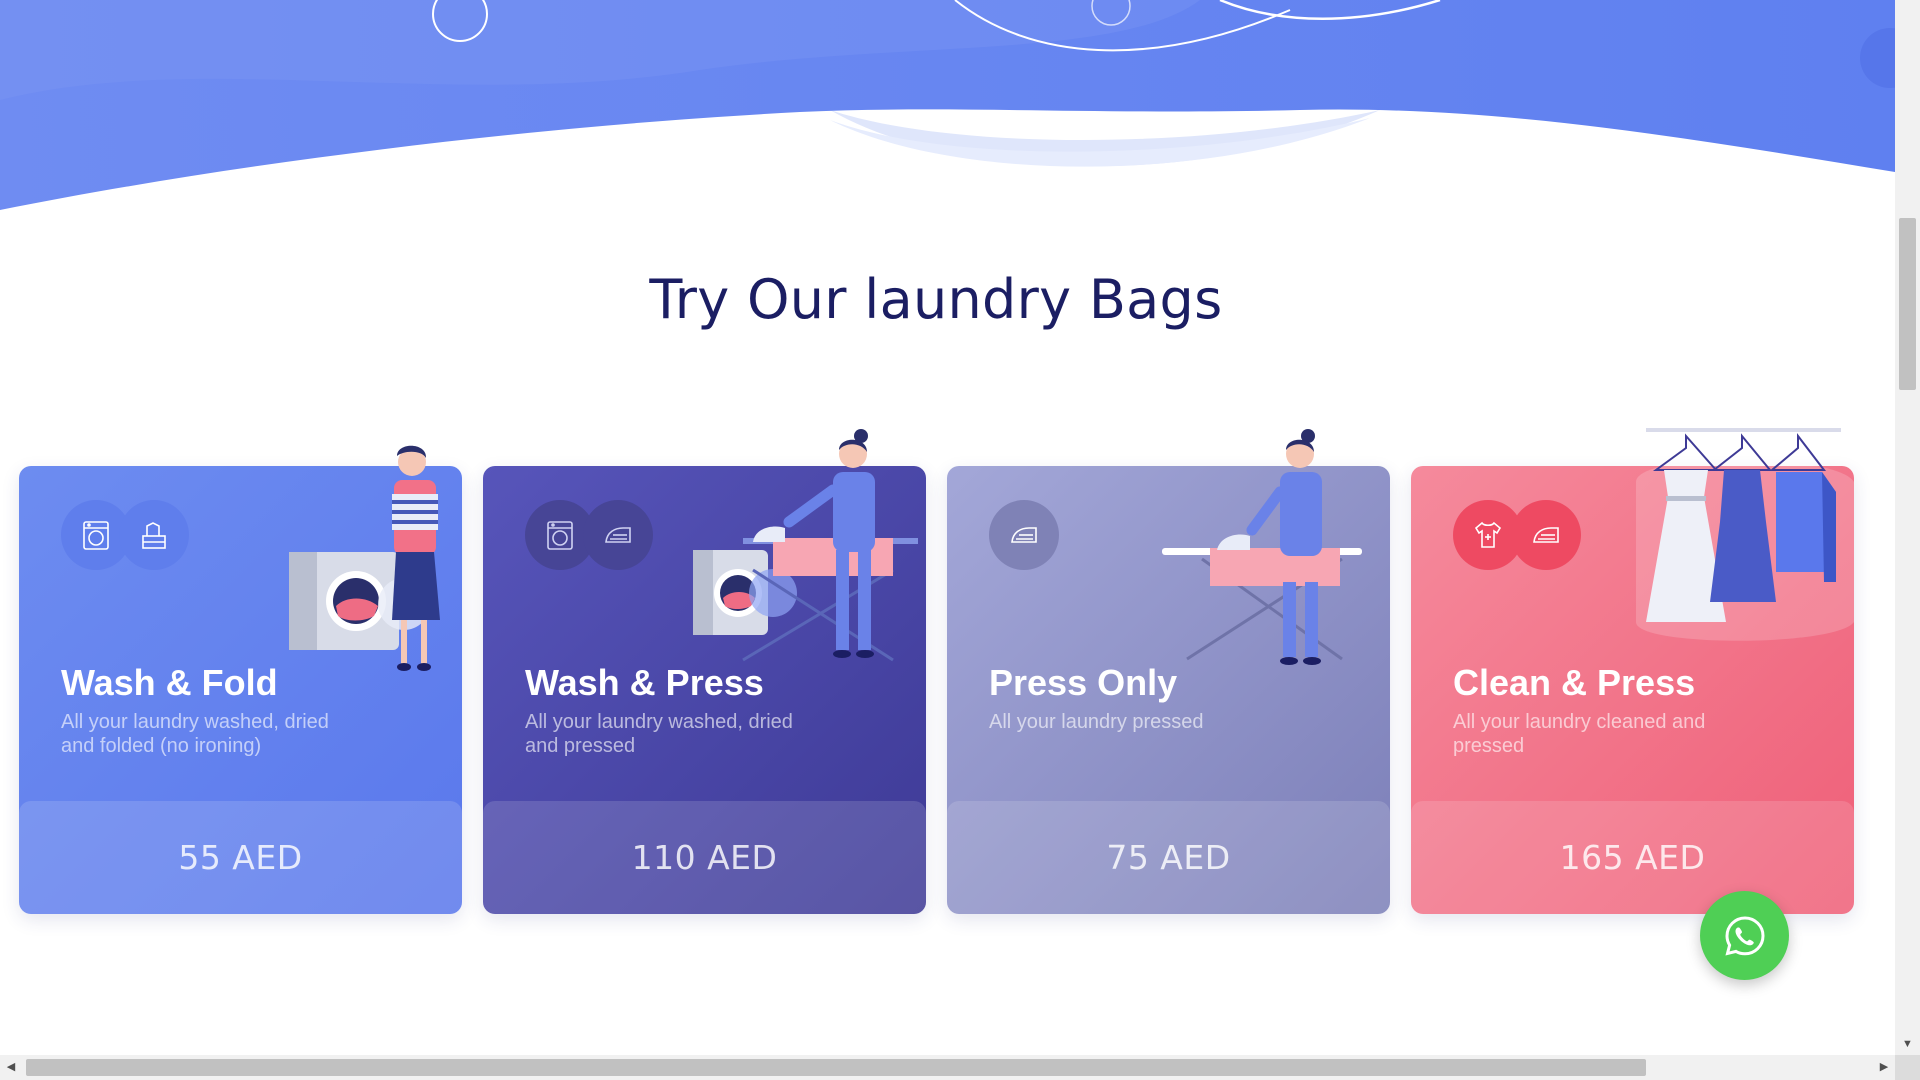 This screenshot has height=1080, width=1920. Describe the element at coordinates (644, 682) in the screenshot. I see `card-title: Wash & Press` at that location.